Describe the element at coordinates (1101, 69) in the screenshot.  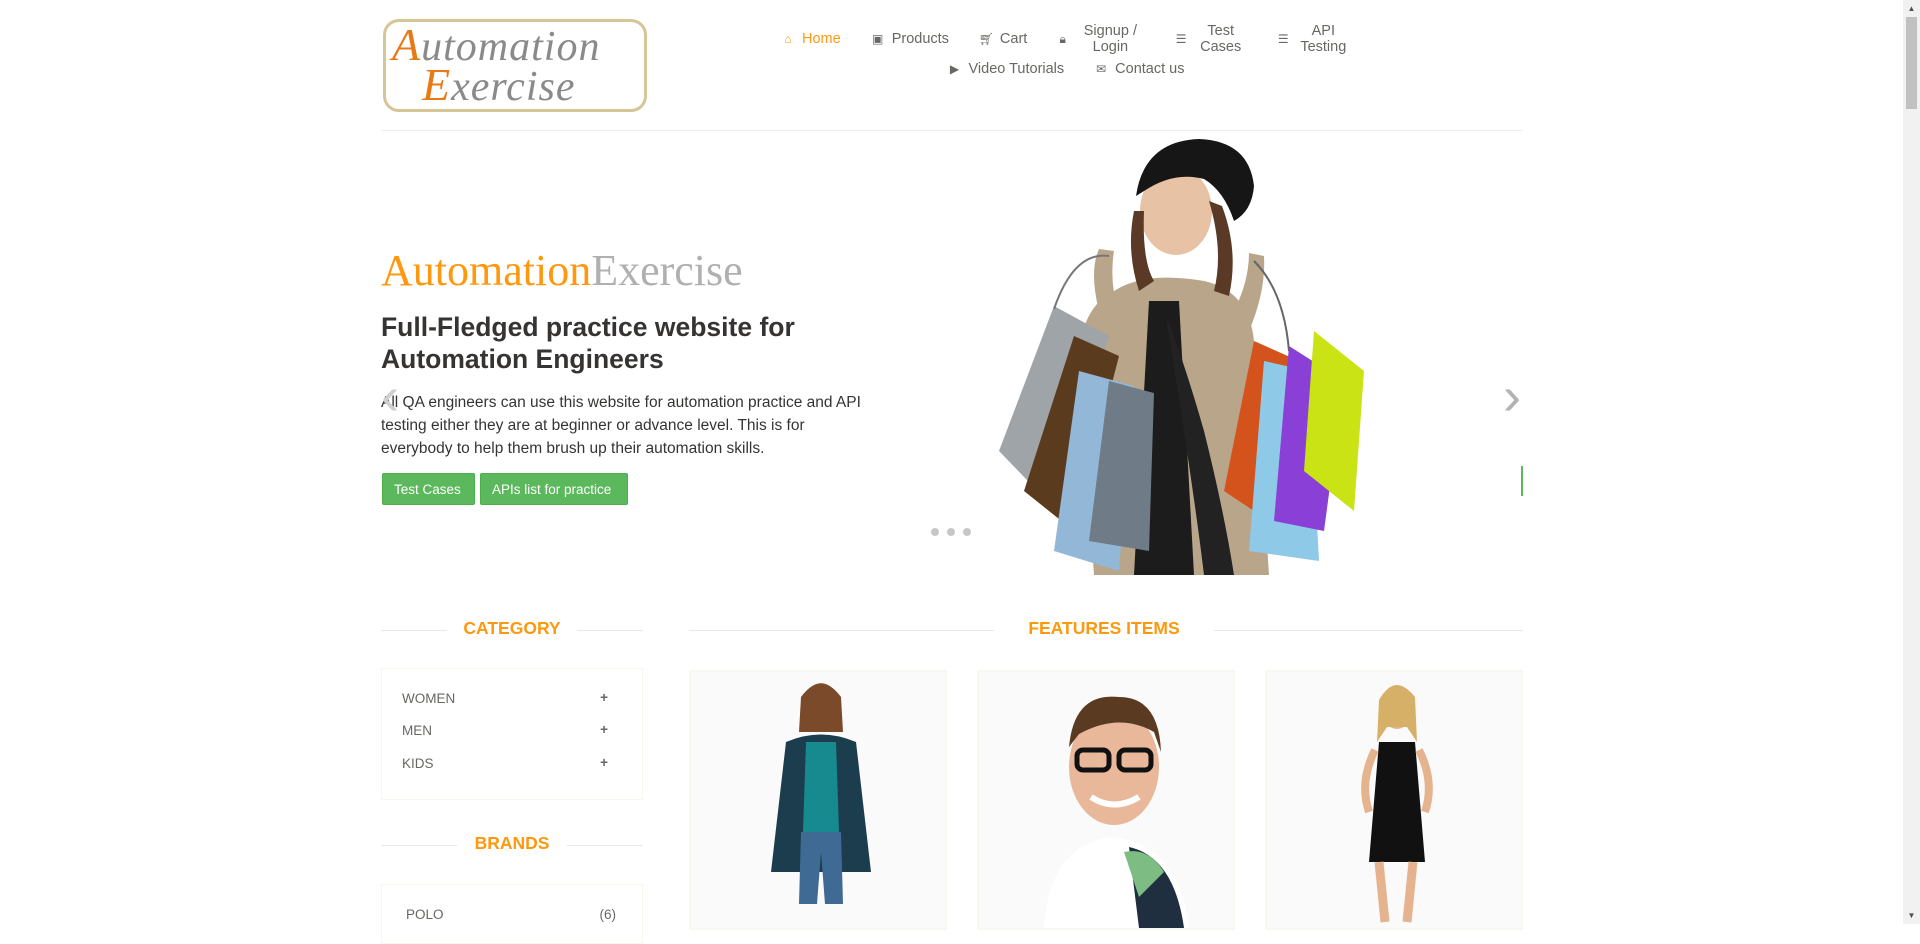
I see `envelope-icon: ✉` at that location.